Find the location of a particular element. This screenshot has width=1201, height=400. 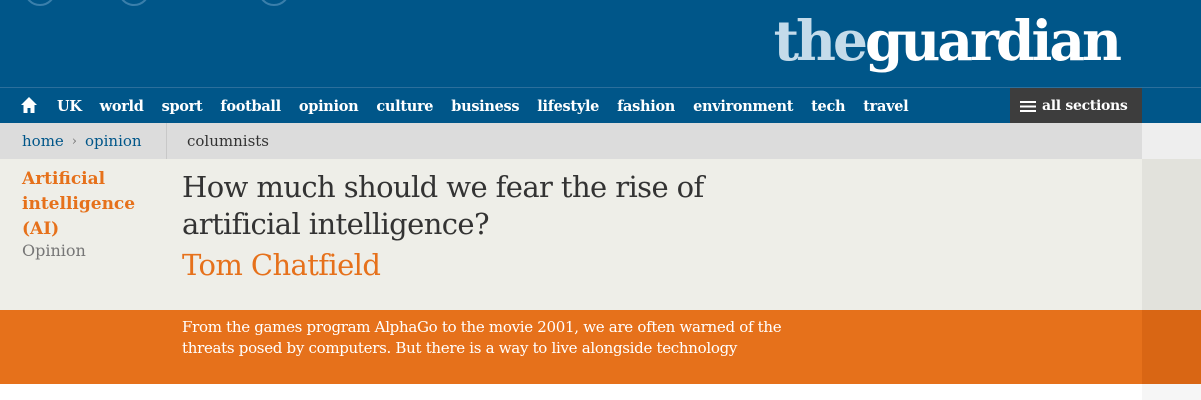

content-start-edge is located at coordinates (1171, 392).